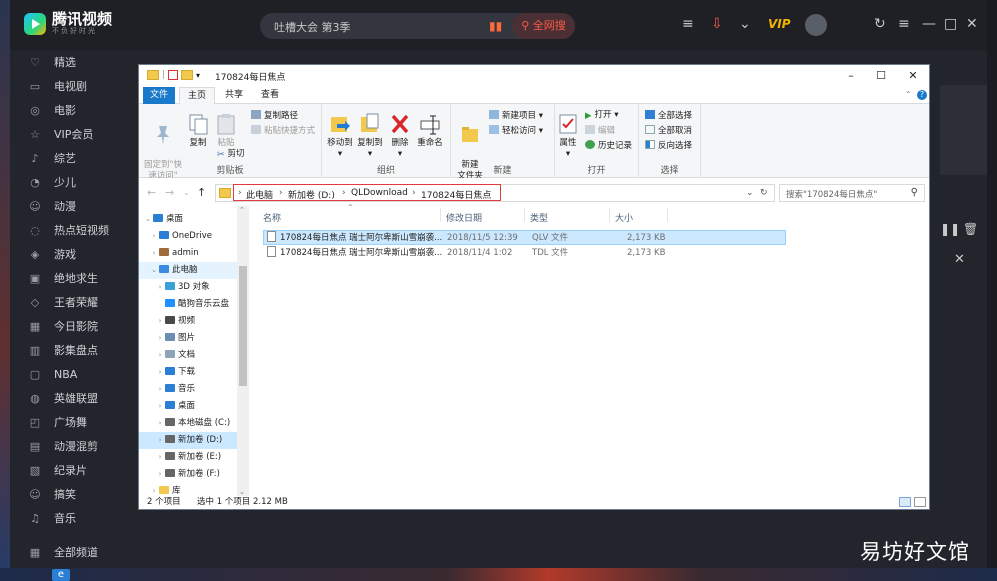  I want to click on trash-icon: 🗑, so click(970, 229).